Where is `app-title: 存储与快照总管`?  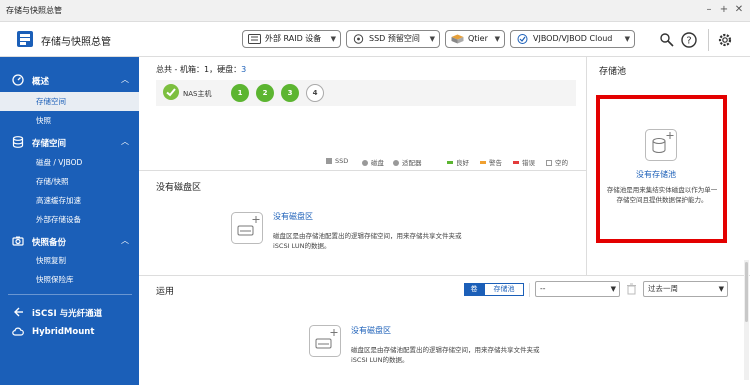 app-title: 存储与快照总管 is located at coordinates (76, 42).